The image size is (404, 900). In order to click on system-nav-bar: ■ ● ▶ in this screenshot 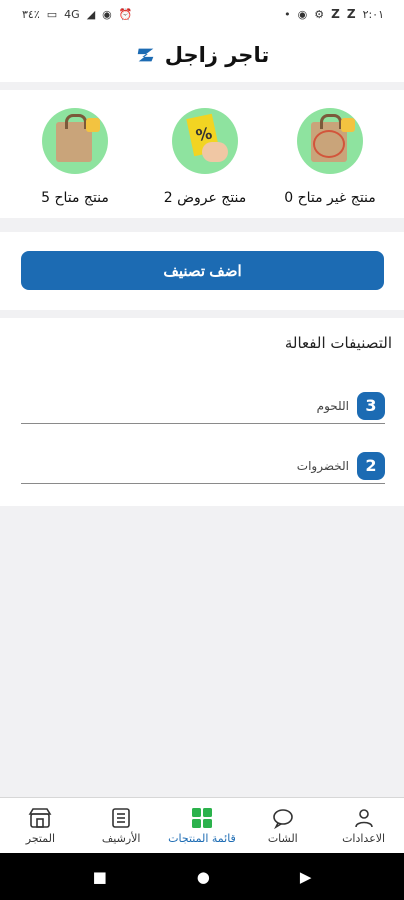, I will do `click(202, 876)`.